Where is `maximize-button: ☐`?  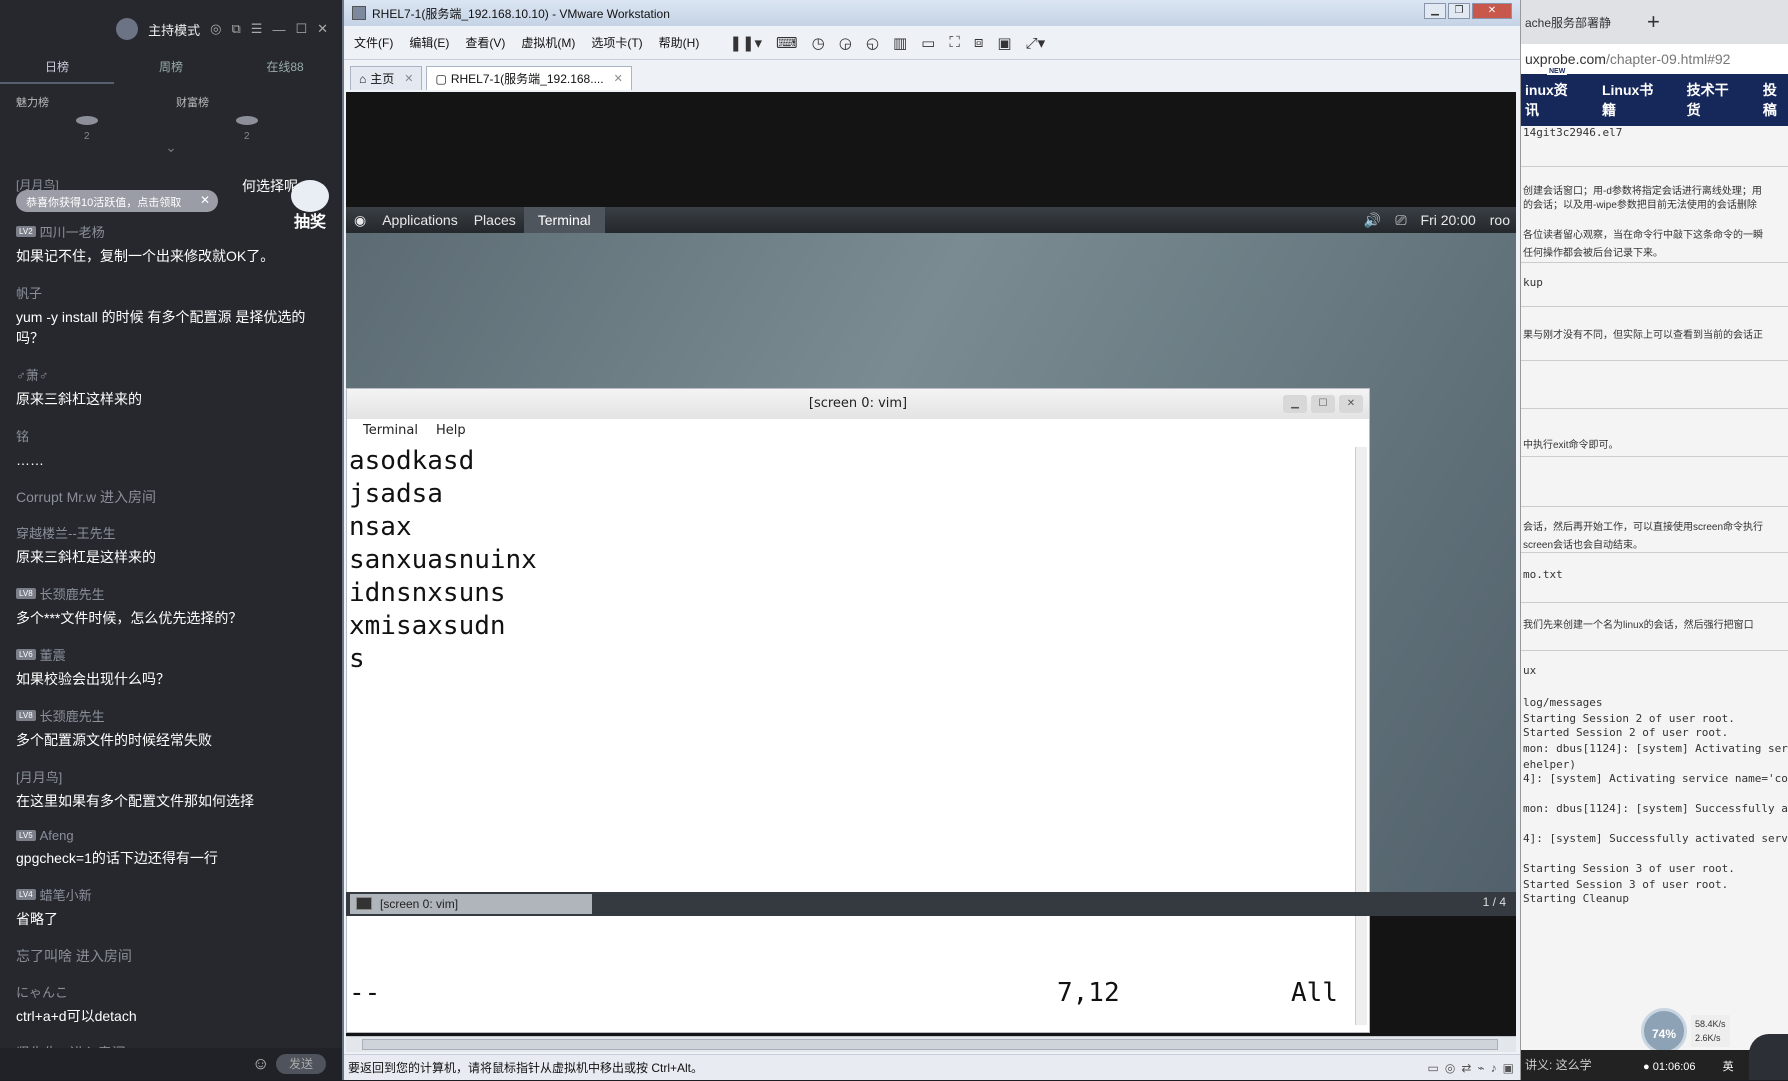 maximize-button: ☐ is located at coordinates (1323, 404).